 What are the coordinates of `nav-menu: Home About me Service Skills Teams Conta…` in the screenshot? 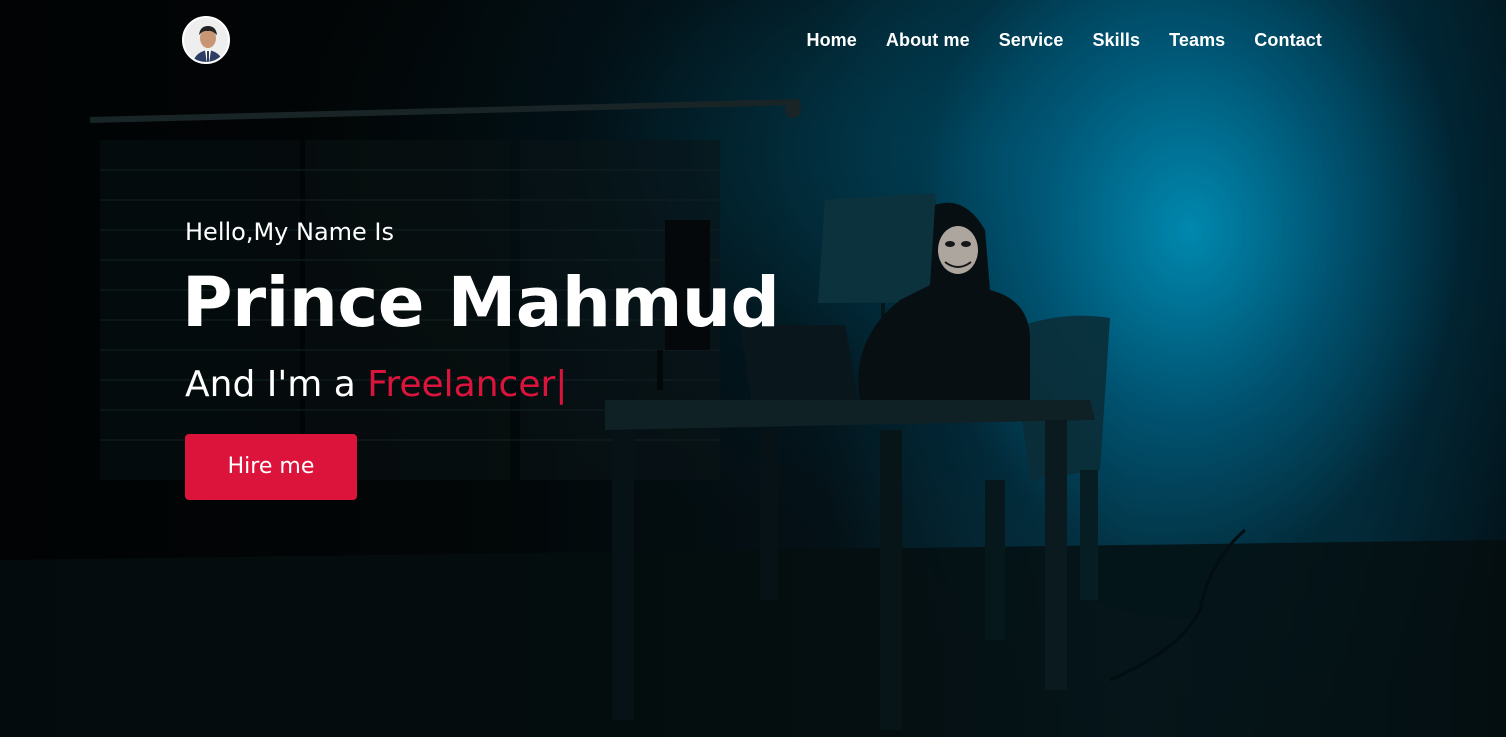 It's located at (1064, 40).